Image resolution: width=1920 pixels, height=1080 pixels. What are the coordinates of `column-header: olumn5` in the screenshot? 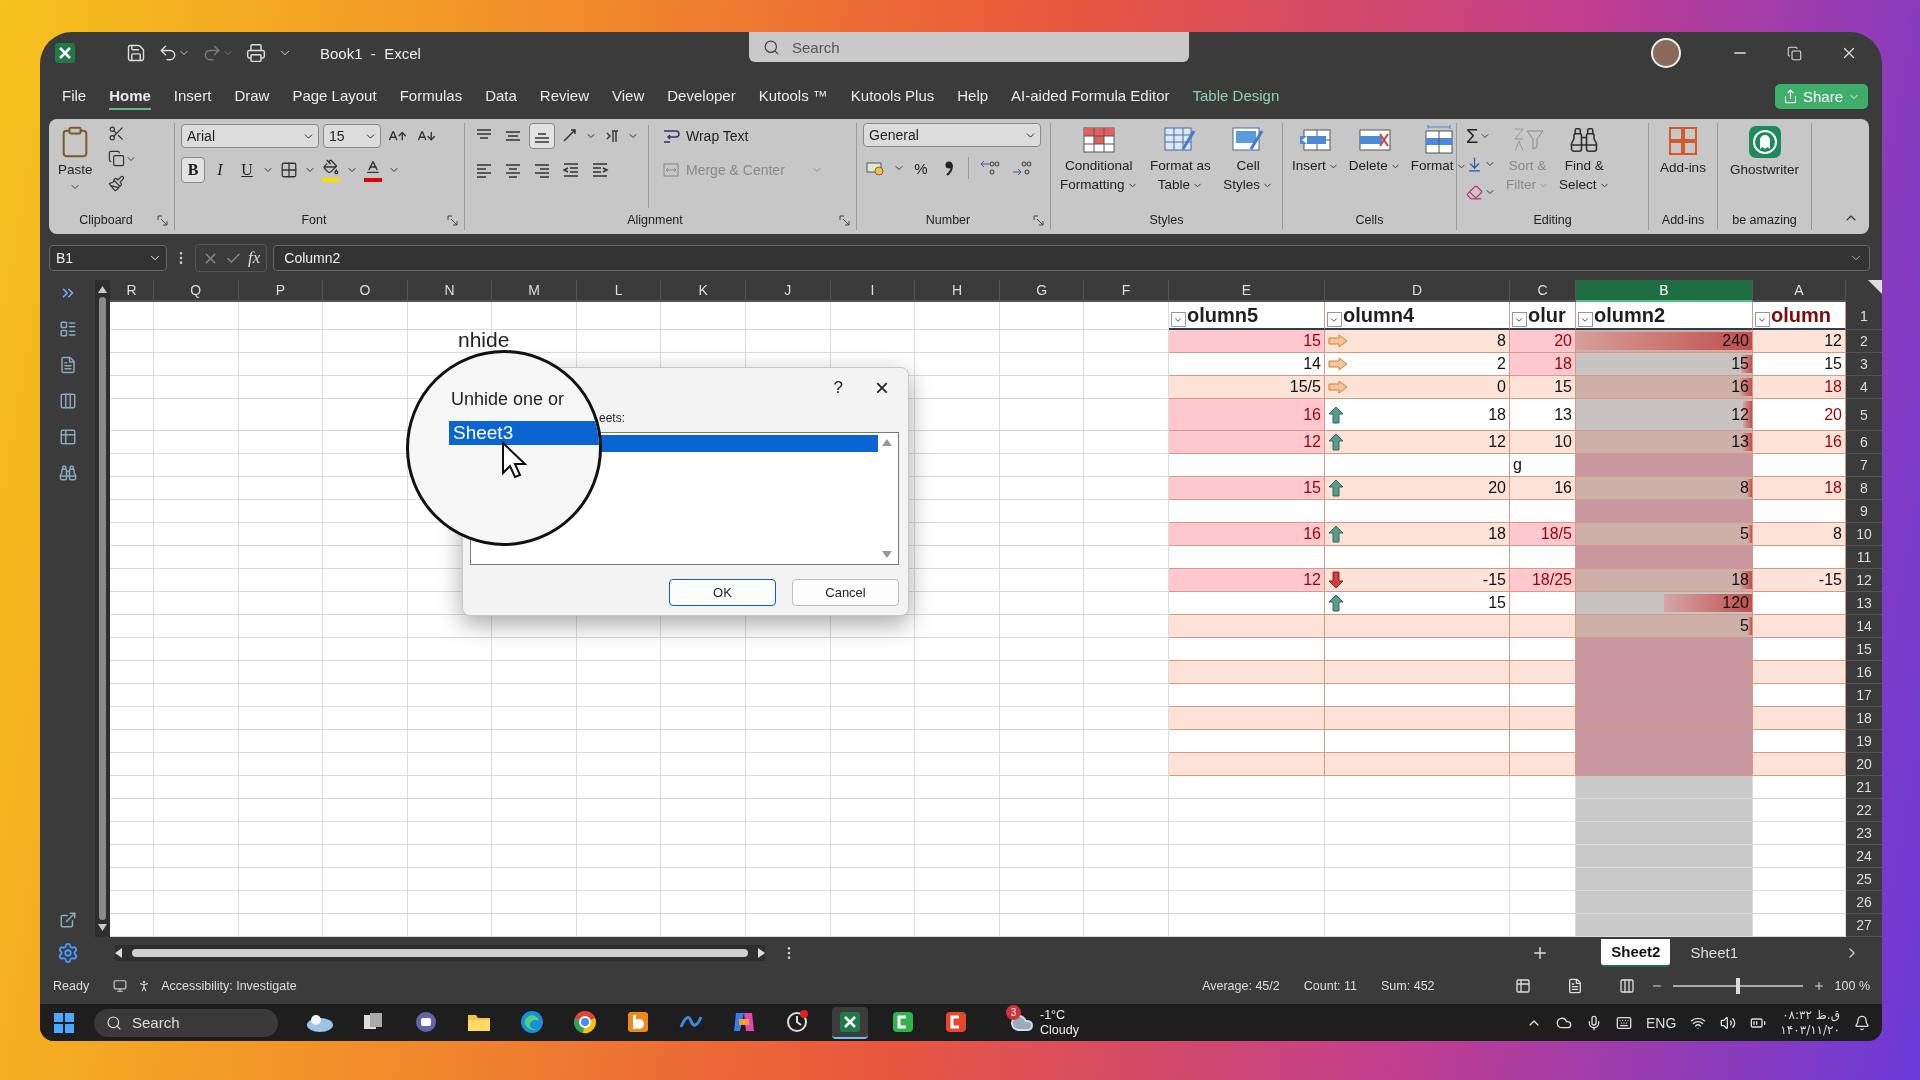 It's located at (1222, 315).